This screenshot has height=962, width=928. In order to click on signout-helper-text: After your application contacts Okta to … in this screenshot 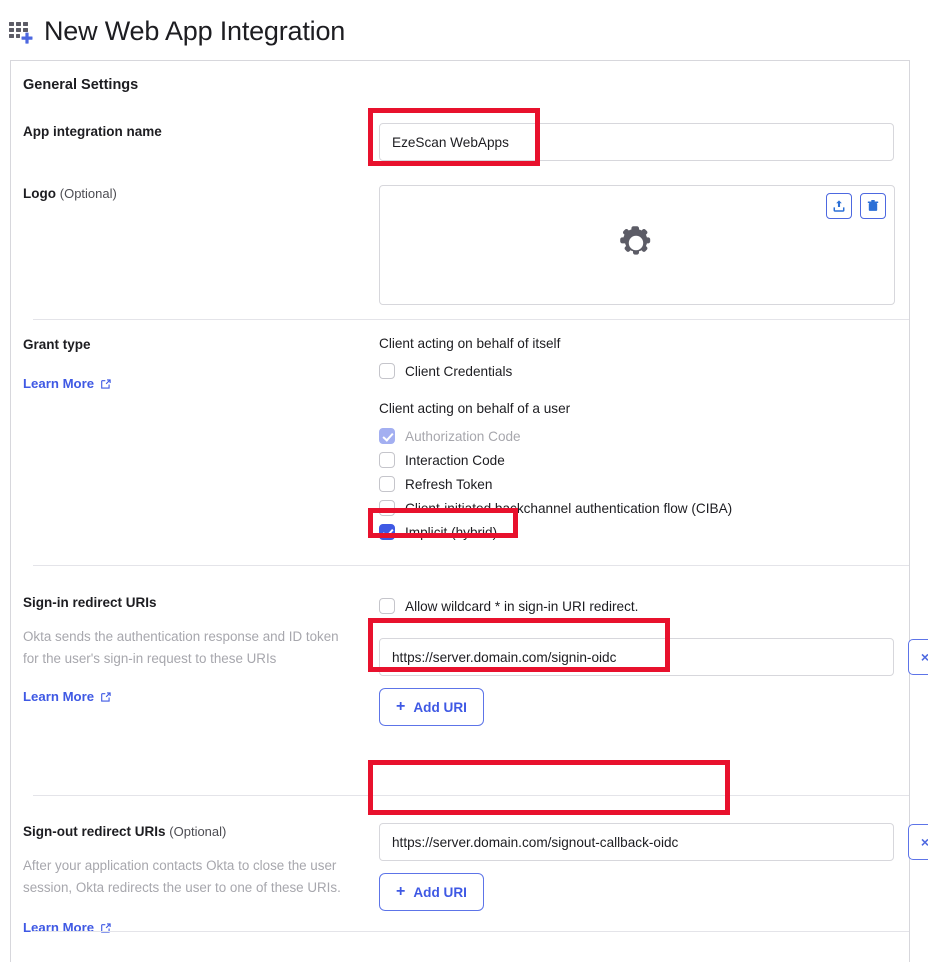, I will do `click(182, 876)`.